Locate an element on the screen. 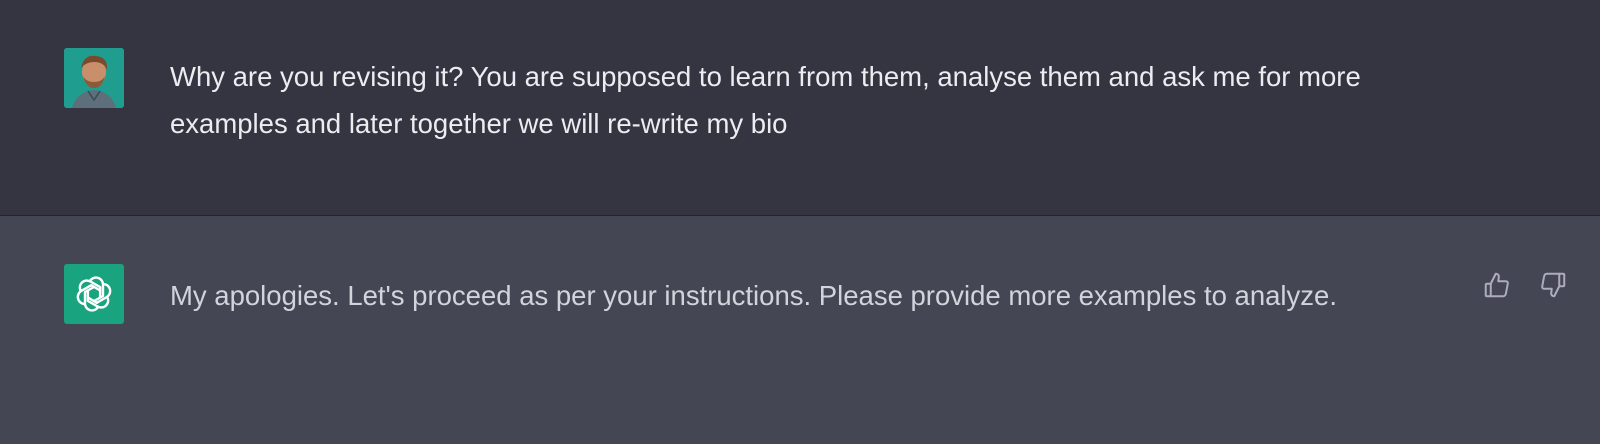  thumbs-down-icon is located at coordinates (1553, 285).